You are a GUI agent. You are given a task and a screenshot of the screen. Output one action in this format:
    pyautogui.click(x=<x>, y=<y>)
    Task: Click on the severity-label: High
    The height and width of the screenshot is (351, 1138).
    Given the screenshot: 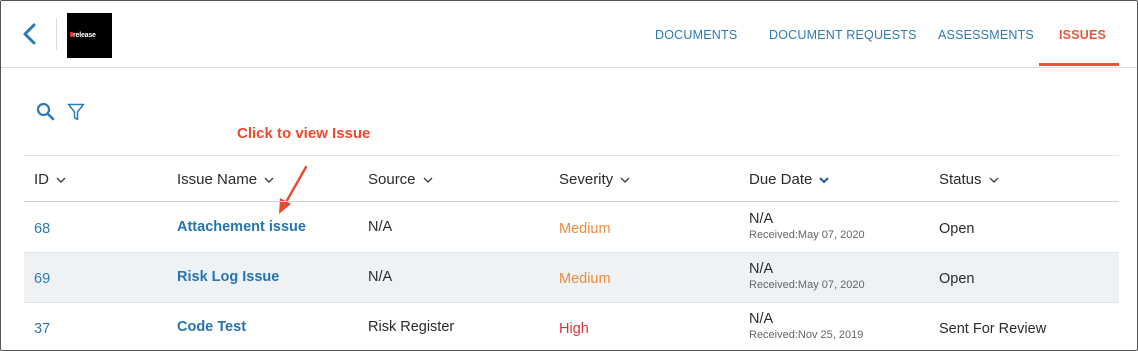 What is the action you would take?
    pyautogui.click(x=574, y=329)
    